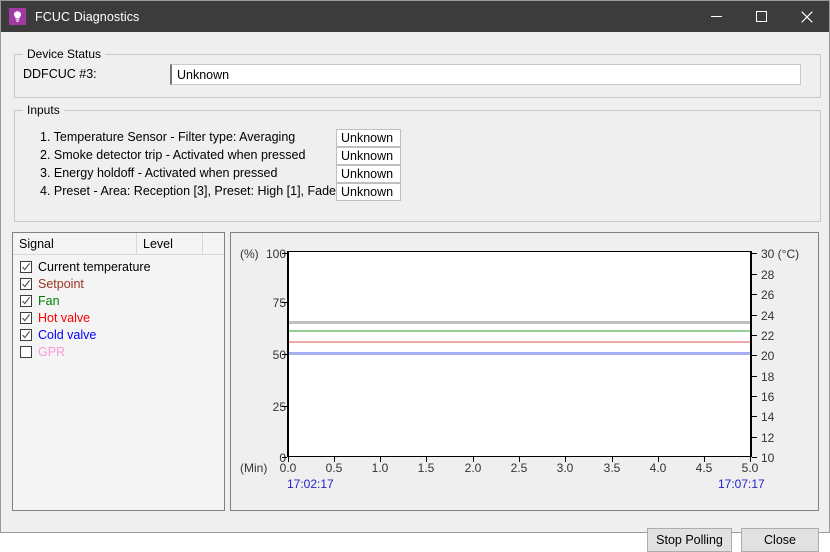 Image resolution: width=830 pixels, height=552 pixels. What do you see at coordinates (334, 468) in the screenshot?
I see `x-tick-1: 0.5` at bounding box center [334, 468].